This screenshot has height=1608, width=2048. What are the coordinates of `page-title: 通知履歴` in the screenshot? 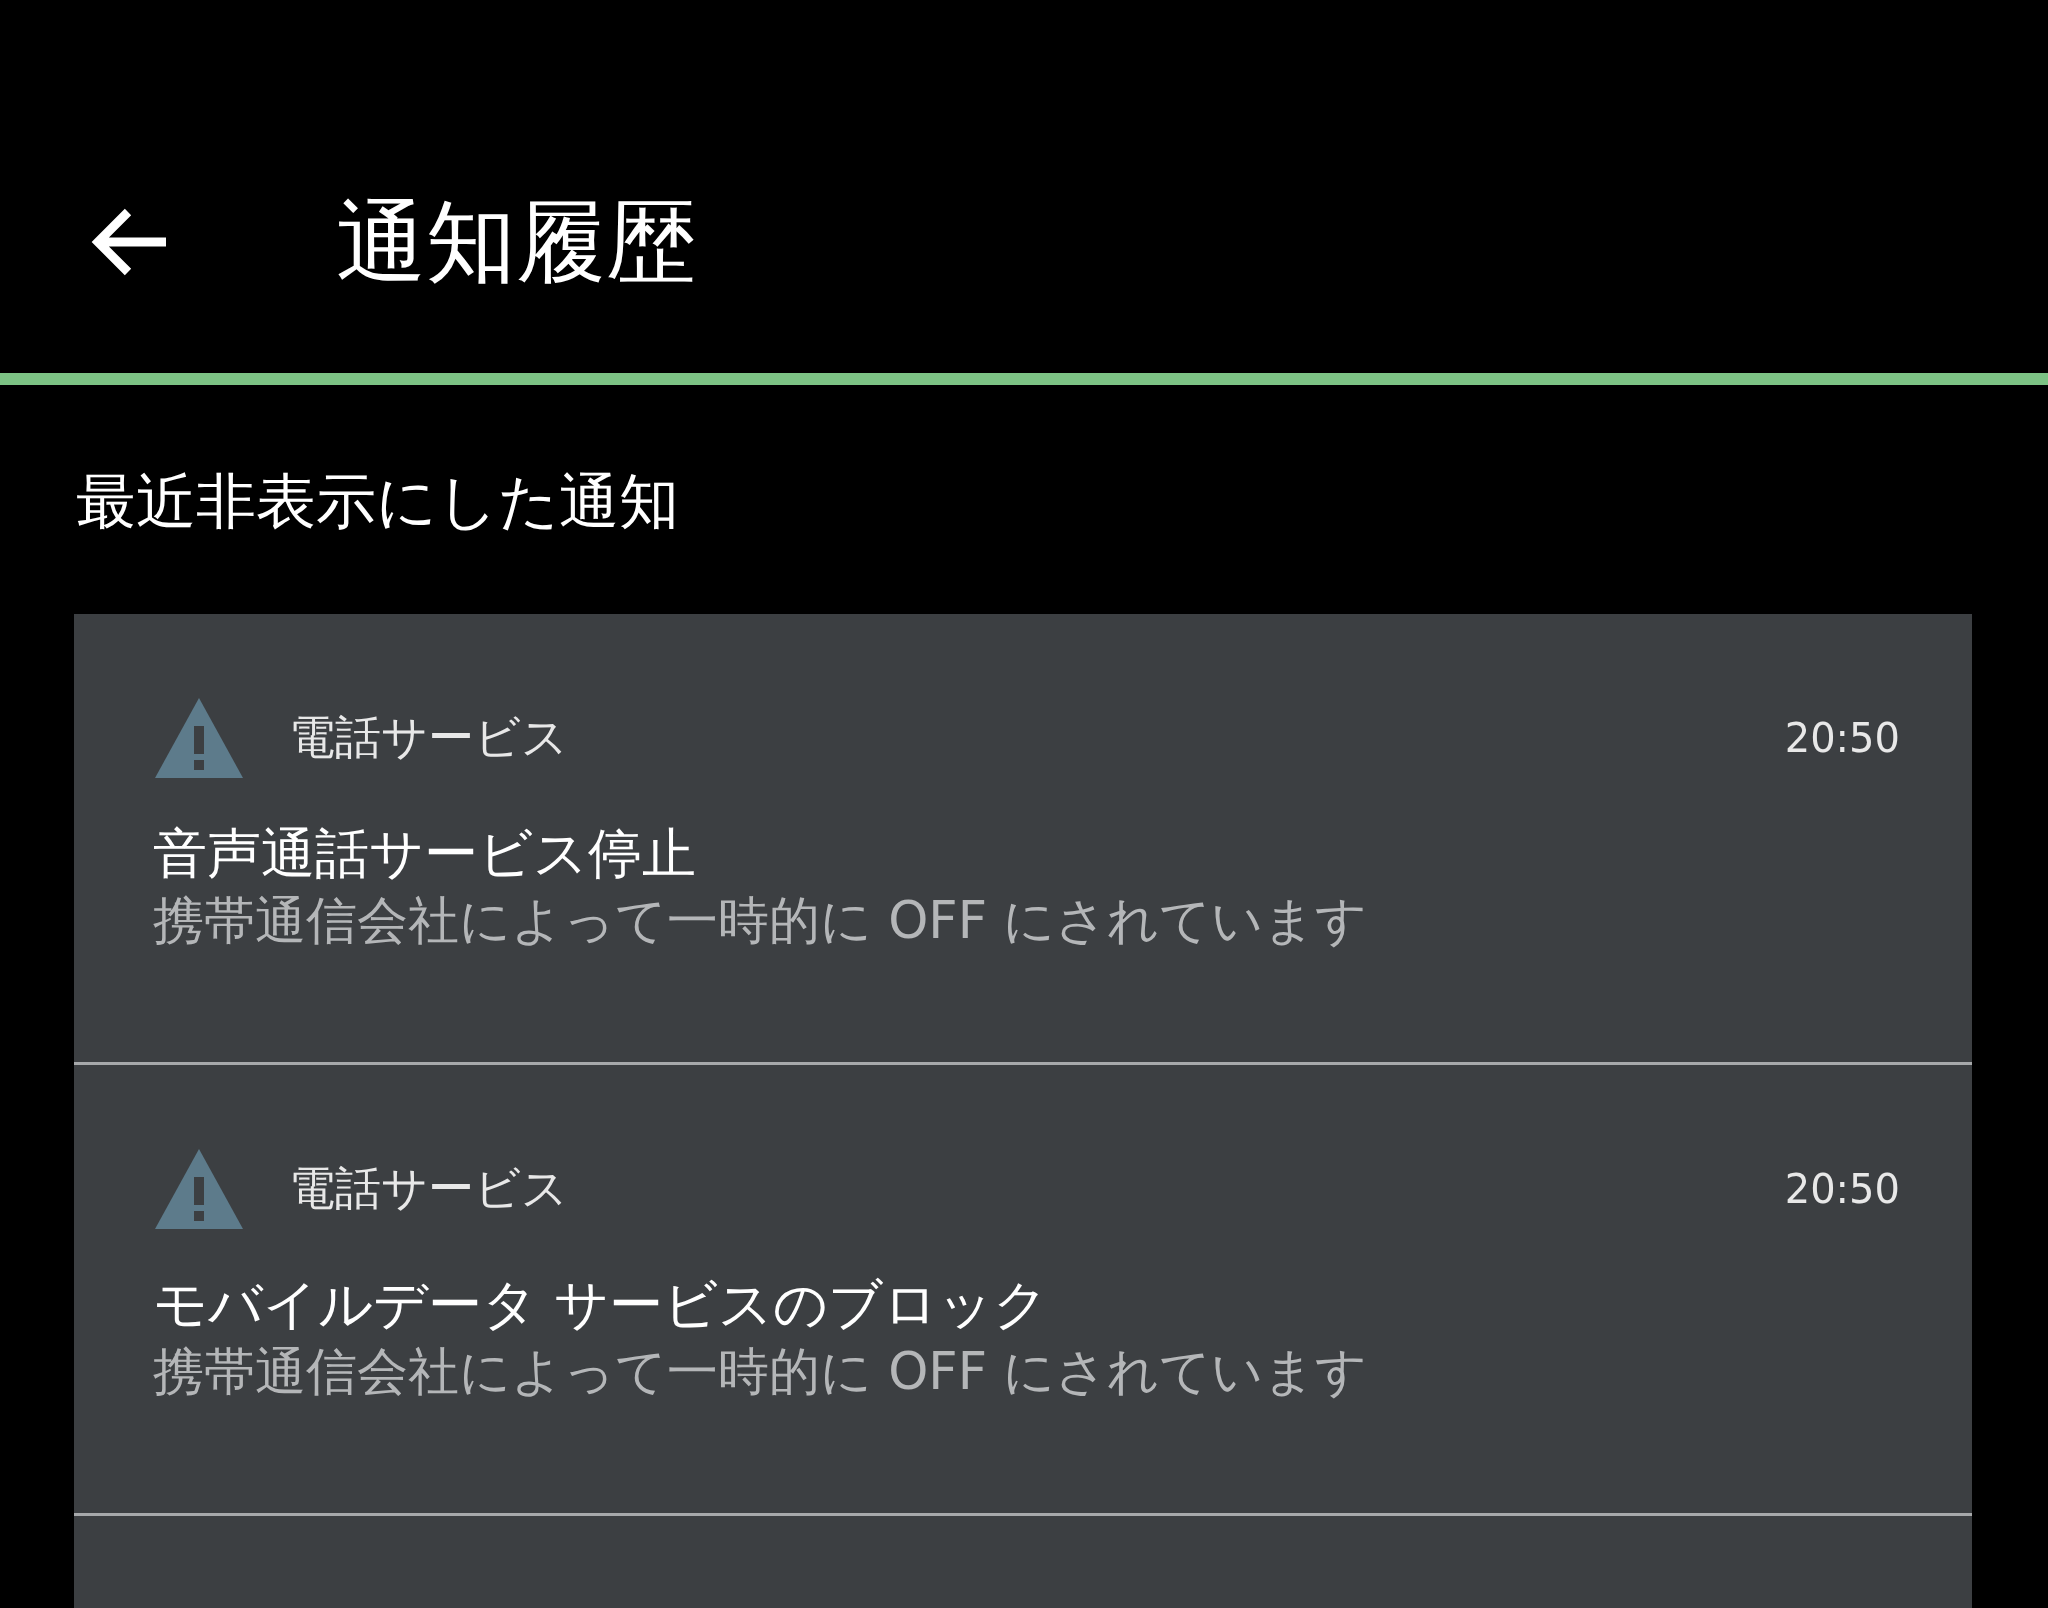 It's located at (516, 241).